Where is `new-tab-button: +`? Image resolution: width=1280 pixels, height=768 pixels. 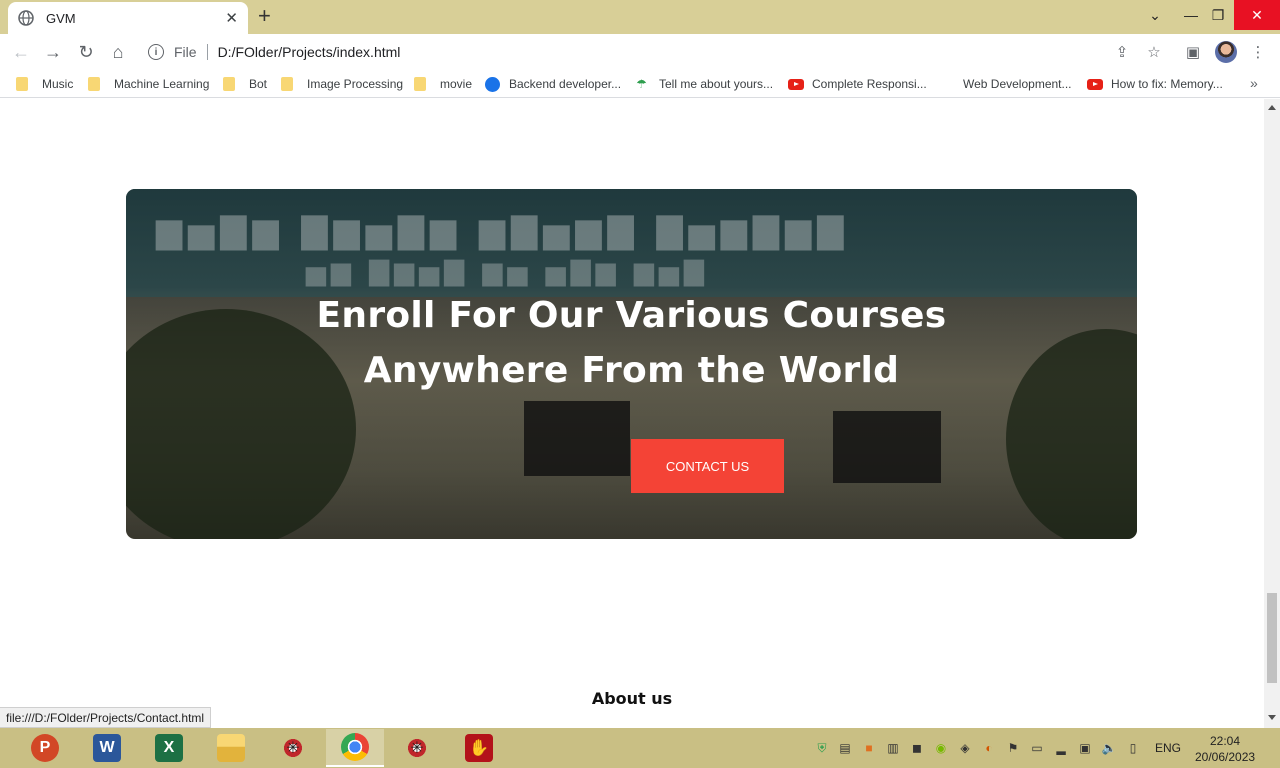 new-tab-button: + is located at coordinates (264, 16).